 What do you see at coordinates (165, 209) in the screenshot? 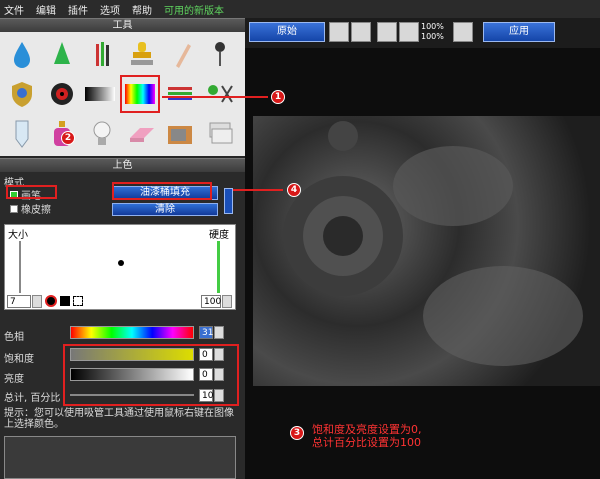
I see `clear-button: 清除` at bounding box center [165, 209].